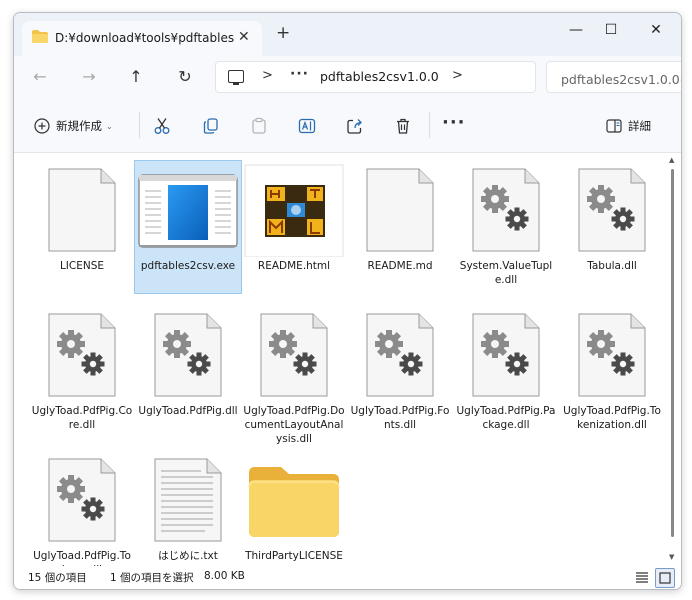 The width and height of the screenshot is (692, 600). I want to click on file-name: UglyToad.PdfPig.Package.dll, so click(506, 418).